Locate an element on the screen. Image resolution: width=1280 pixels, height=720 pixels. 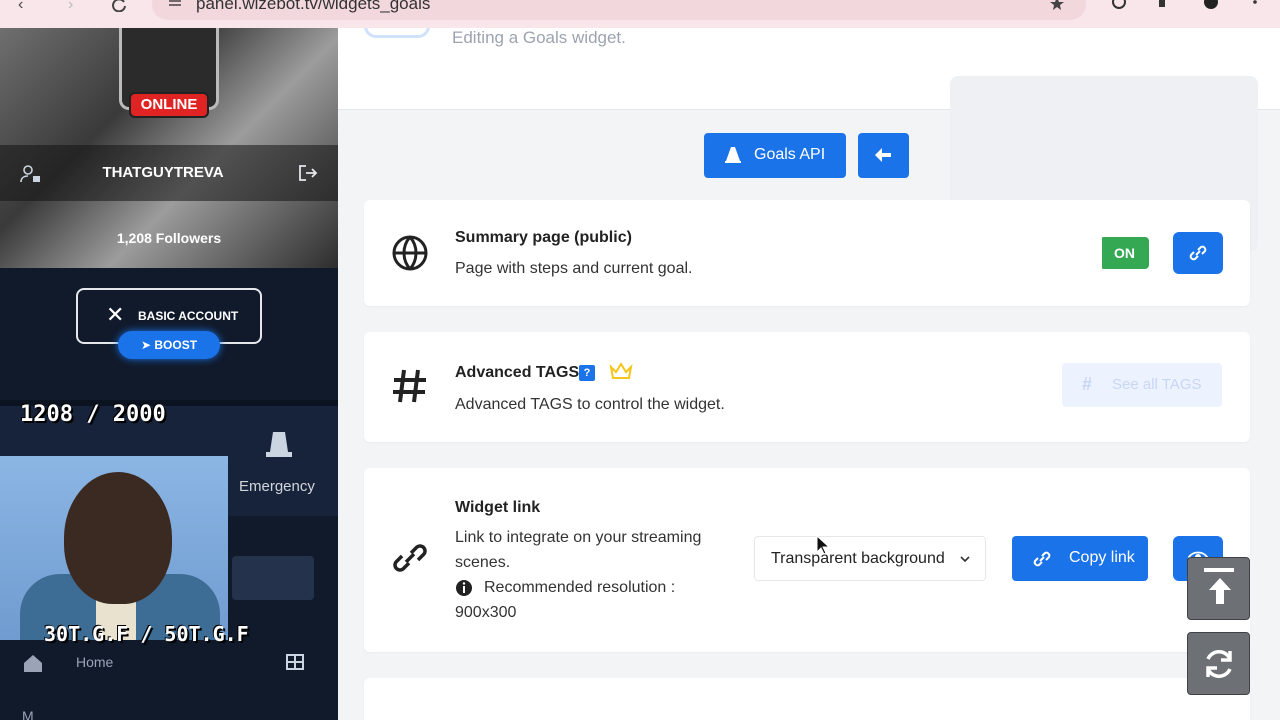
card-title: Widget link is located at coordinates (498, 507).